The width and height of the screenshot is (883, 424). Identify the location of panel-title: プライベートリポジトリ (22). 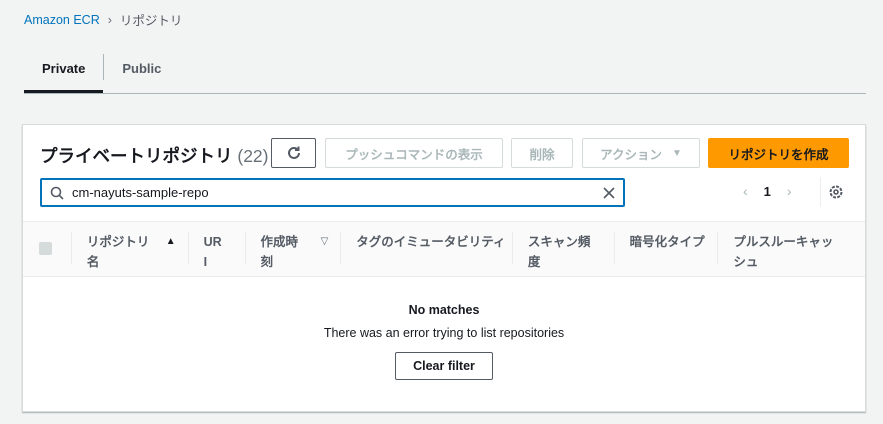
(154, 155).